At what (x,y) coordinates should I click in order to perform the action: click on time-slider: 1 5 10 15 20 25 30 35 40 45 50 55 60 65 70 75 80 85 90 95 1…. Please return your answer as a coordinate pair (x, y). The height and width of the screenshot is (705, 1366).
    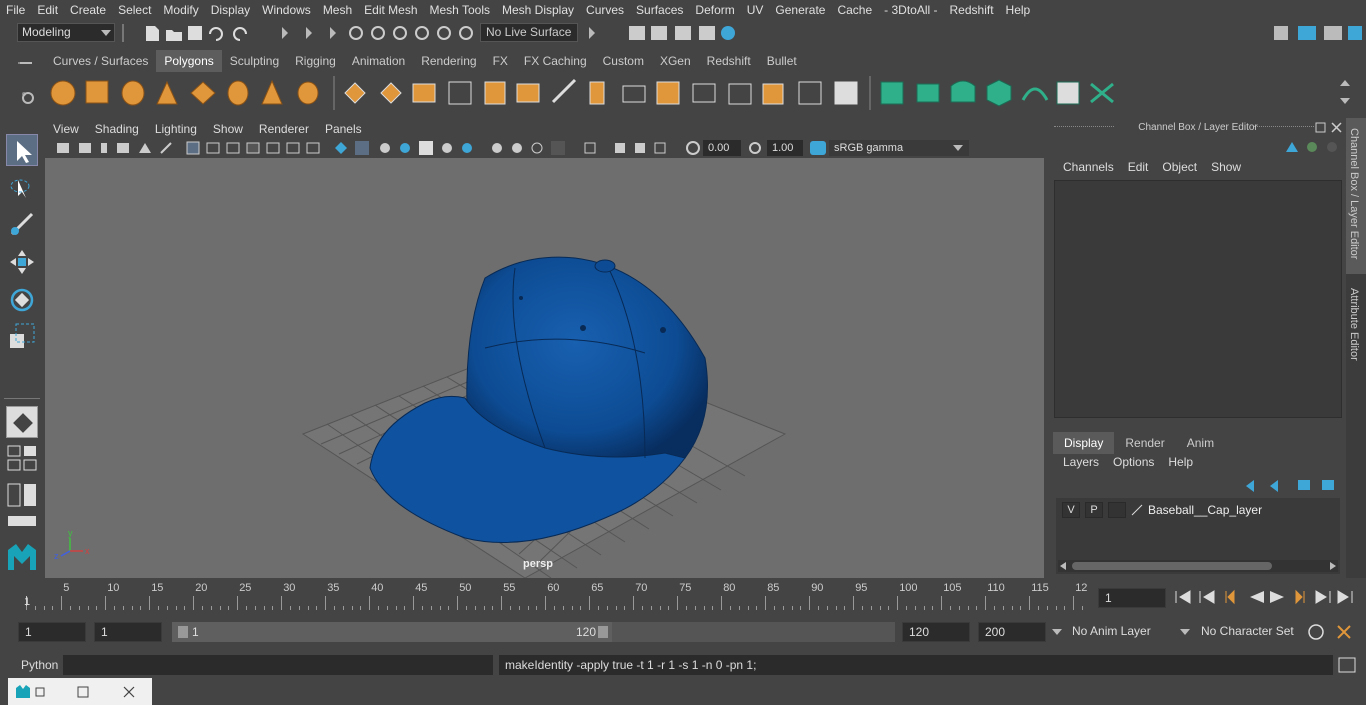
    Looking at the image, I should click on (556, 595).